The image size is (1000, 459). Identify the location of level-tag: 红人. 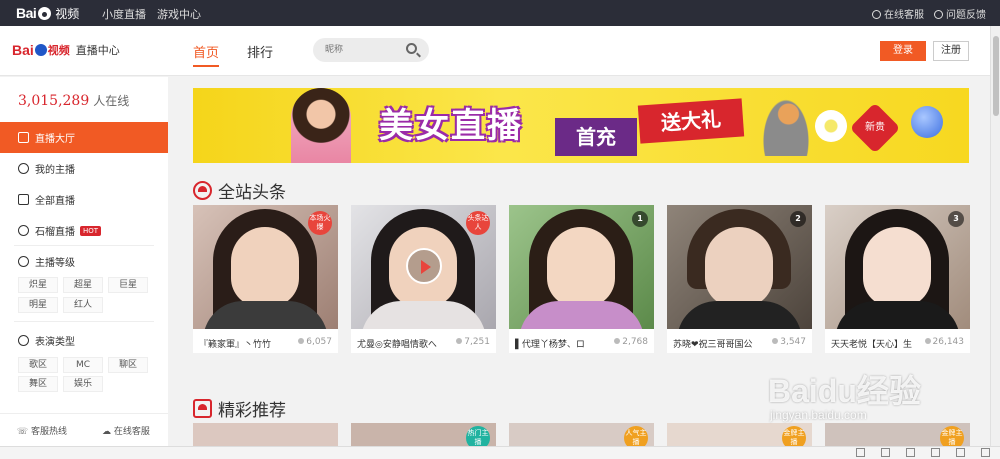
(83, 305).